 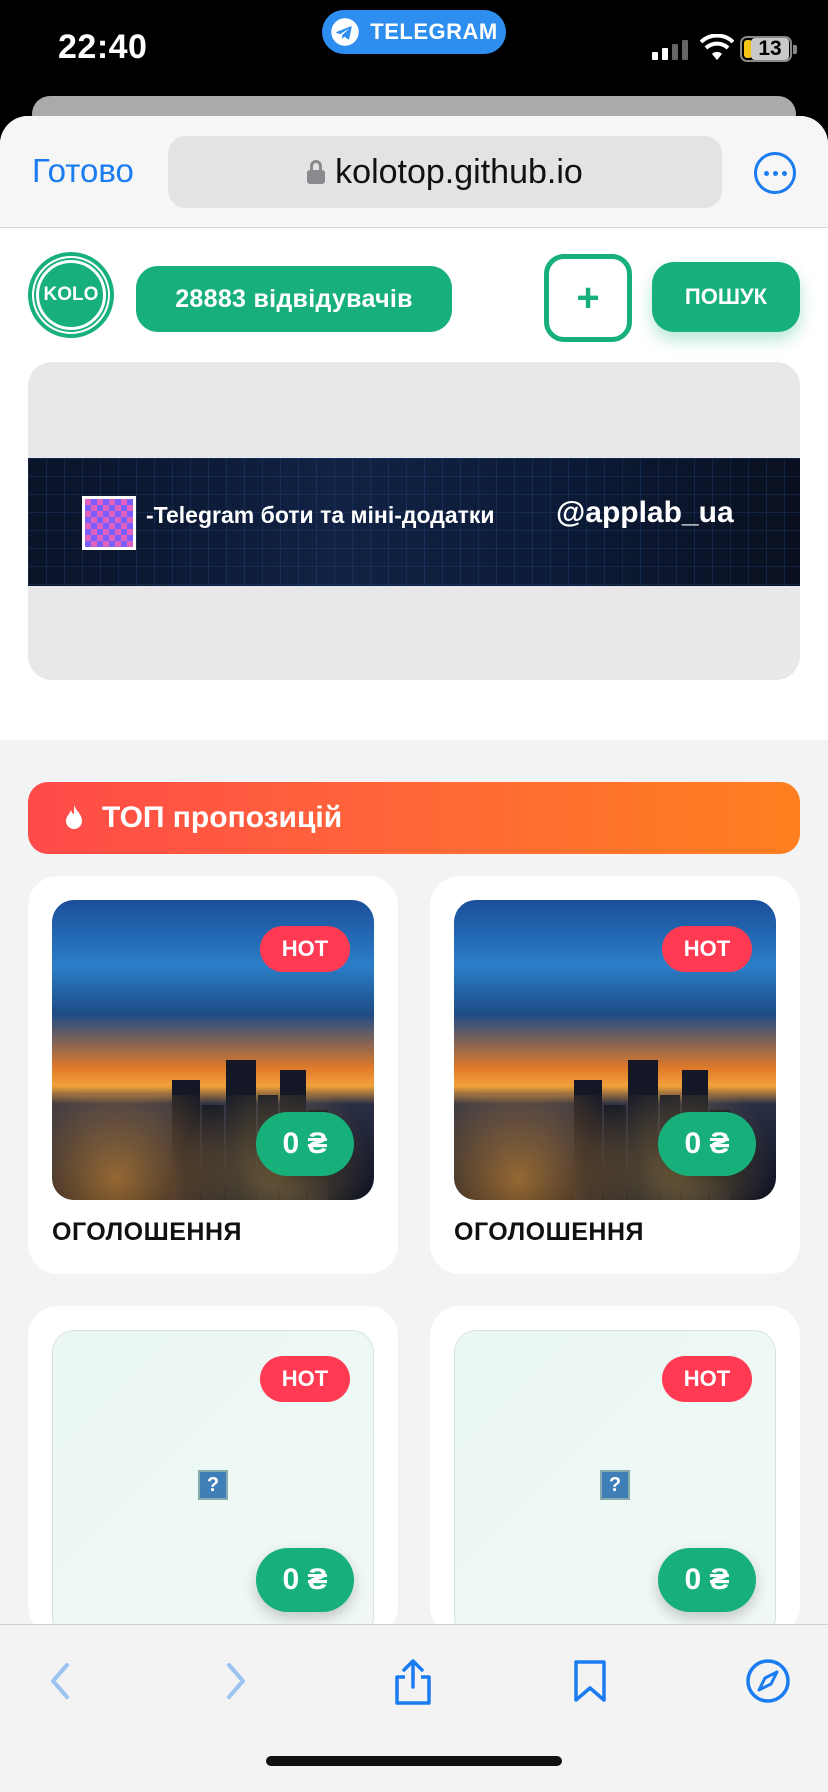 What do you see at coordinates (726, 297) in the screenshot?
I see `search-button: ПОШУК` at bounding box center [726, 297].